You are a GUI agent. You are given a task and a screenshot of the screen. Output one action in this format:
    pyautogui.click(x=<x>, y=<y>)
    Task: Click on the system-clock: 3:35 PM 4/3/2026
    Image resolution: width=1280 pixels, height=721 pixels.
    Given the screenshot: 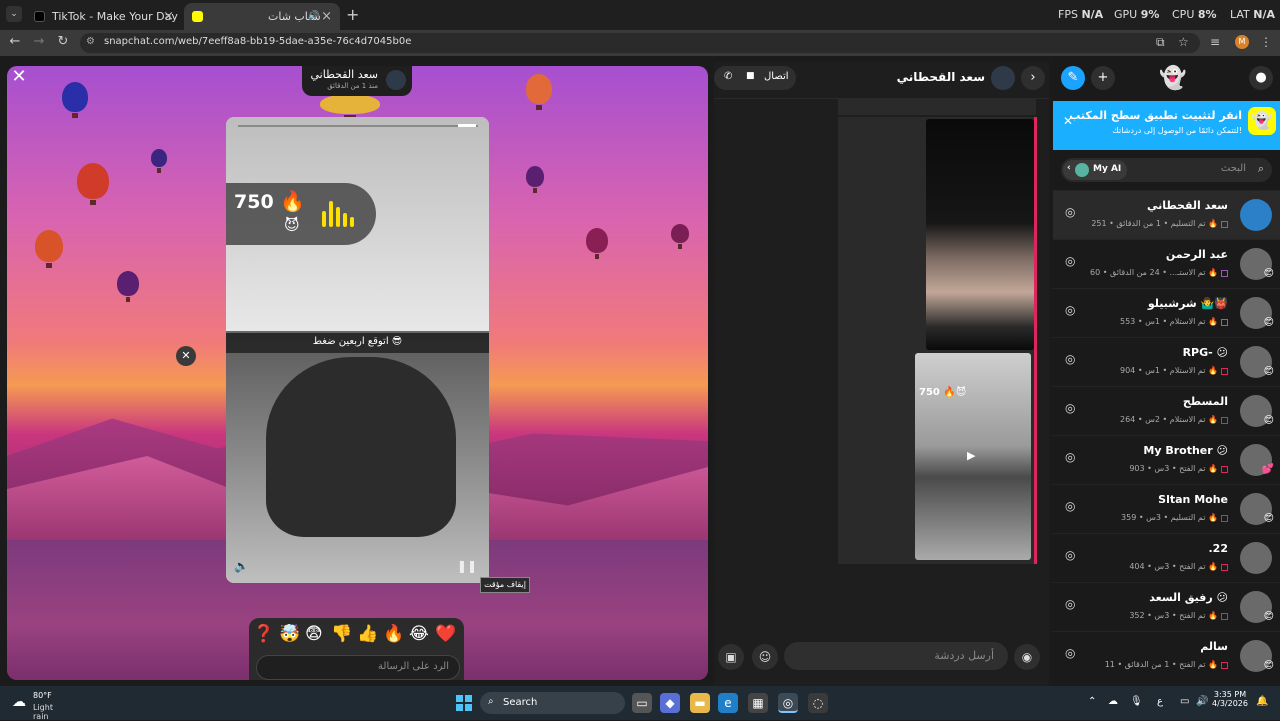 What is the action you would take?
    pyautogui.click(x=1230, y=699)
    